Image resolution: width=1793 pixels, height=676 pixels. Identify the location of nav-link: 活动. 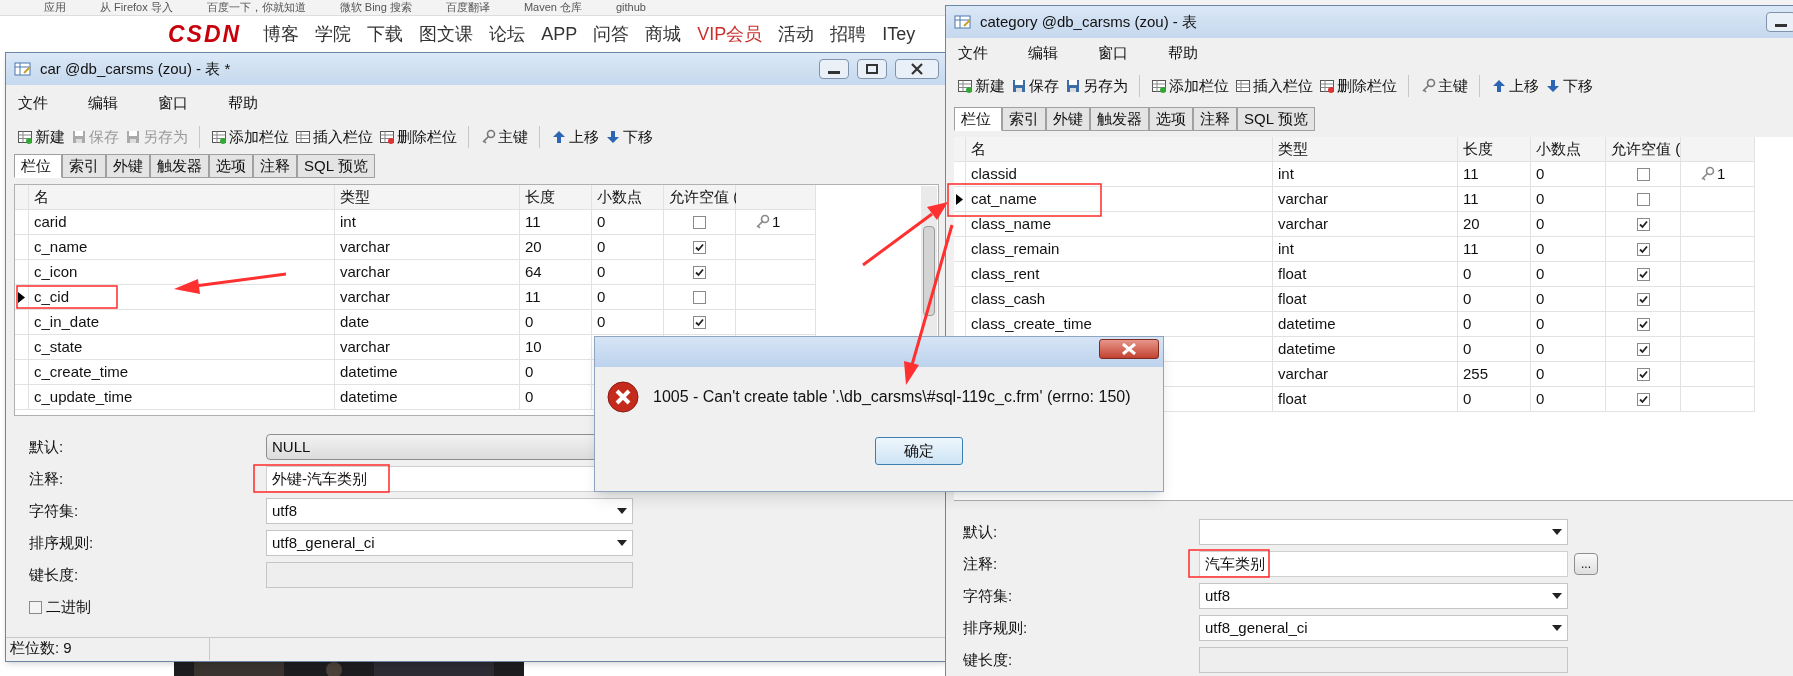
(796, 34).